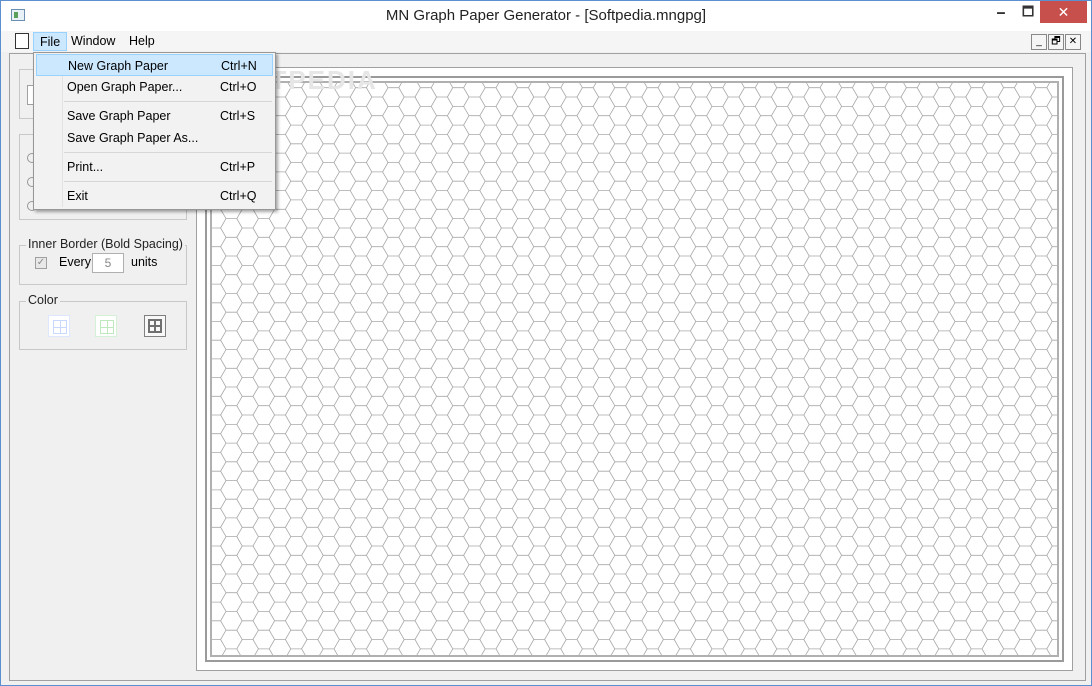  I want to click on inner-border-title: Inner Border (Bold Spacing), so click(105, 244).